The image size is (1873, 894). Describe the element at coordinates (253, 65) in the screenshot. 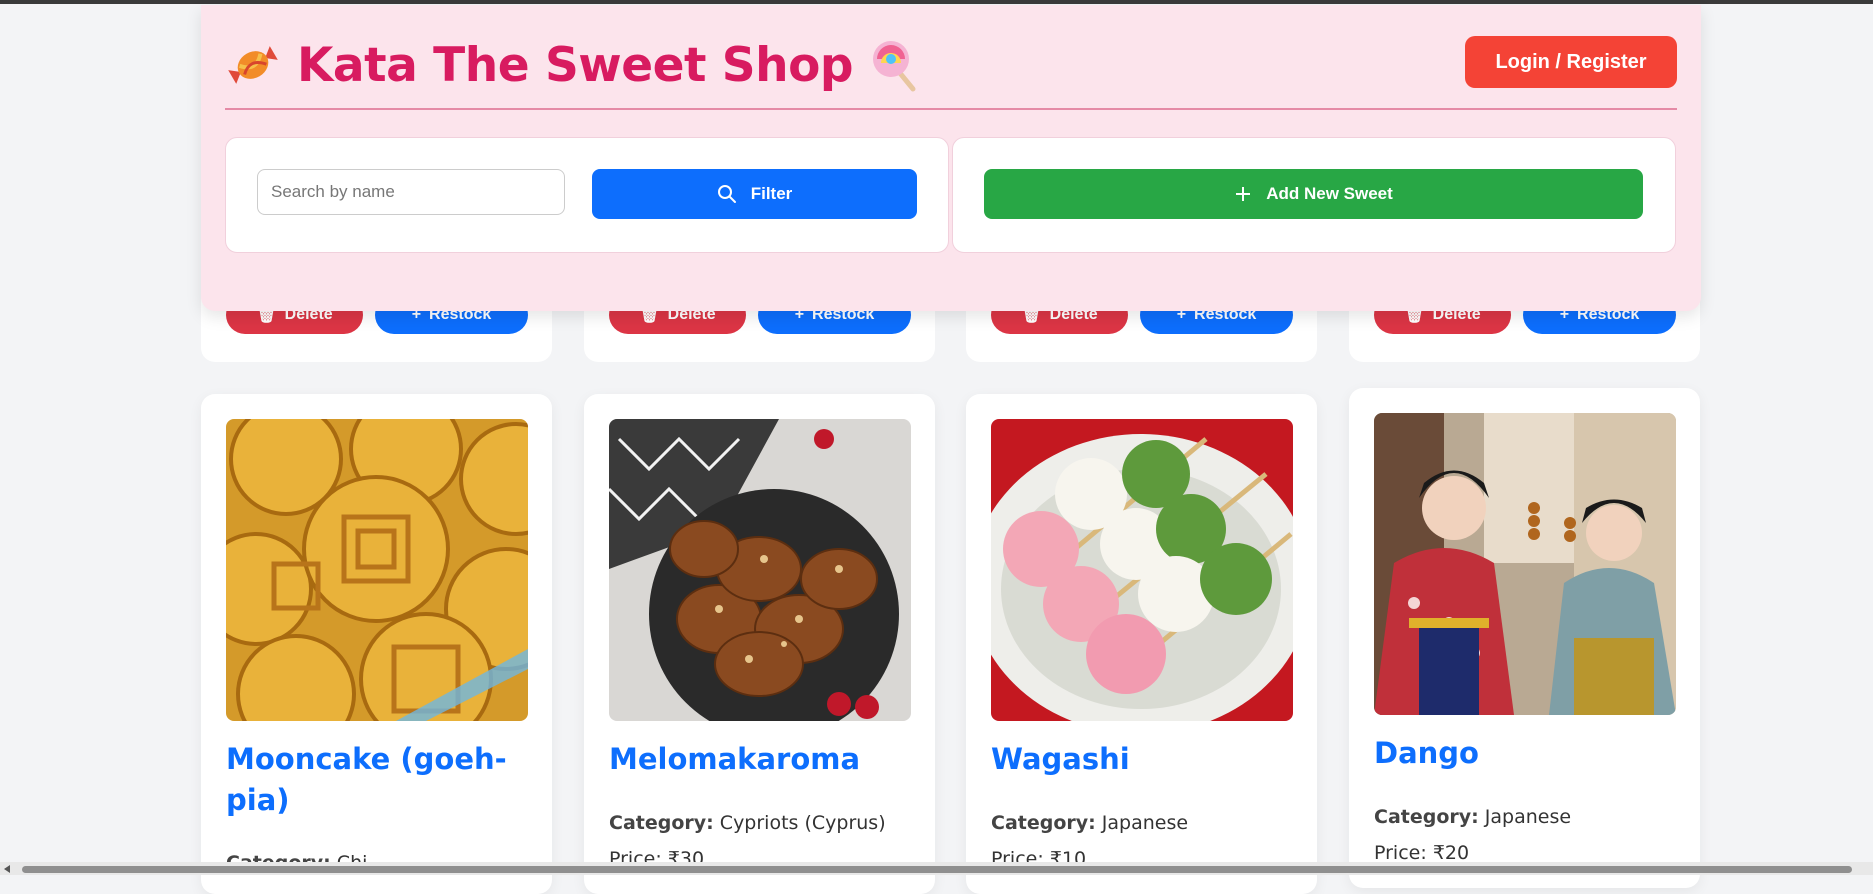

I see `candy-icon` at that location.